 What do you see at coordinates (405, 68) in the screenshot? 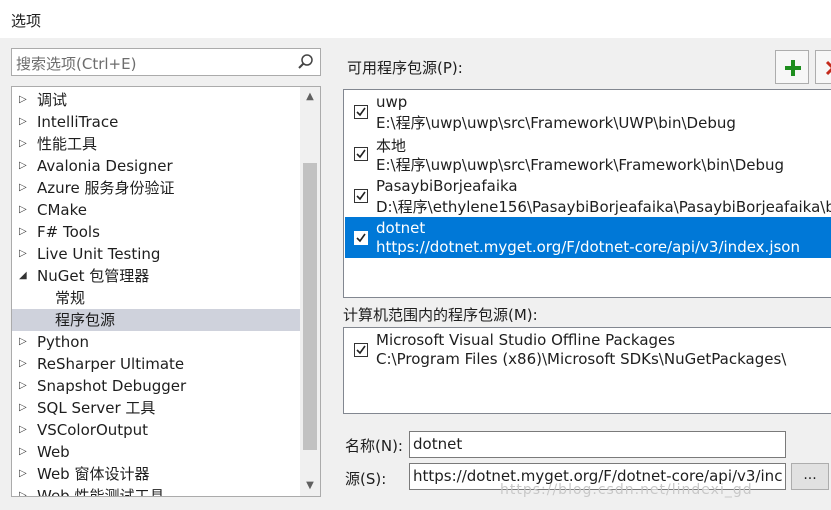
I see `available-sources-label: 可用程序包源(P):` at bounding box center [405, 68].